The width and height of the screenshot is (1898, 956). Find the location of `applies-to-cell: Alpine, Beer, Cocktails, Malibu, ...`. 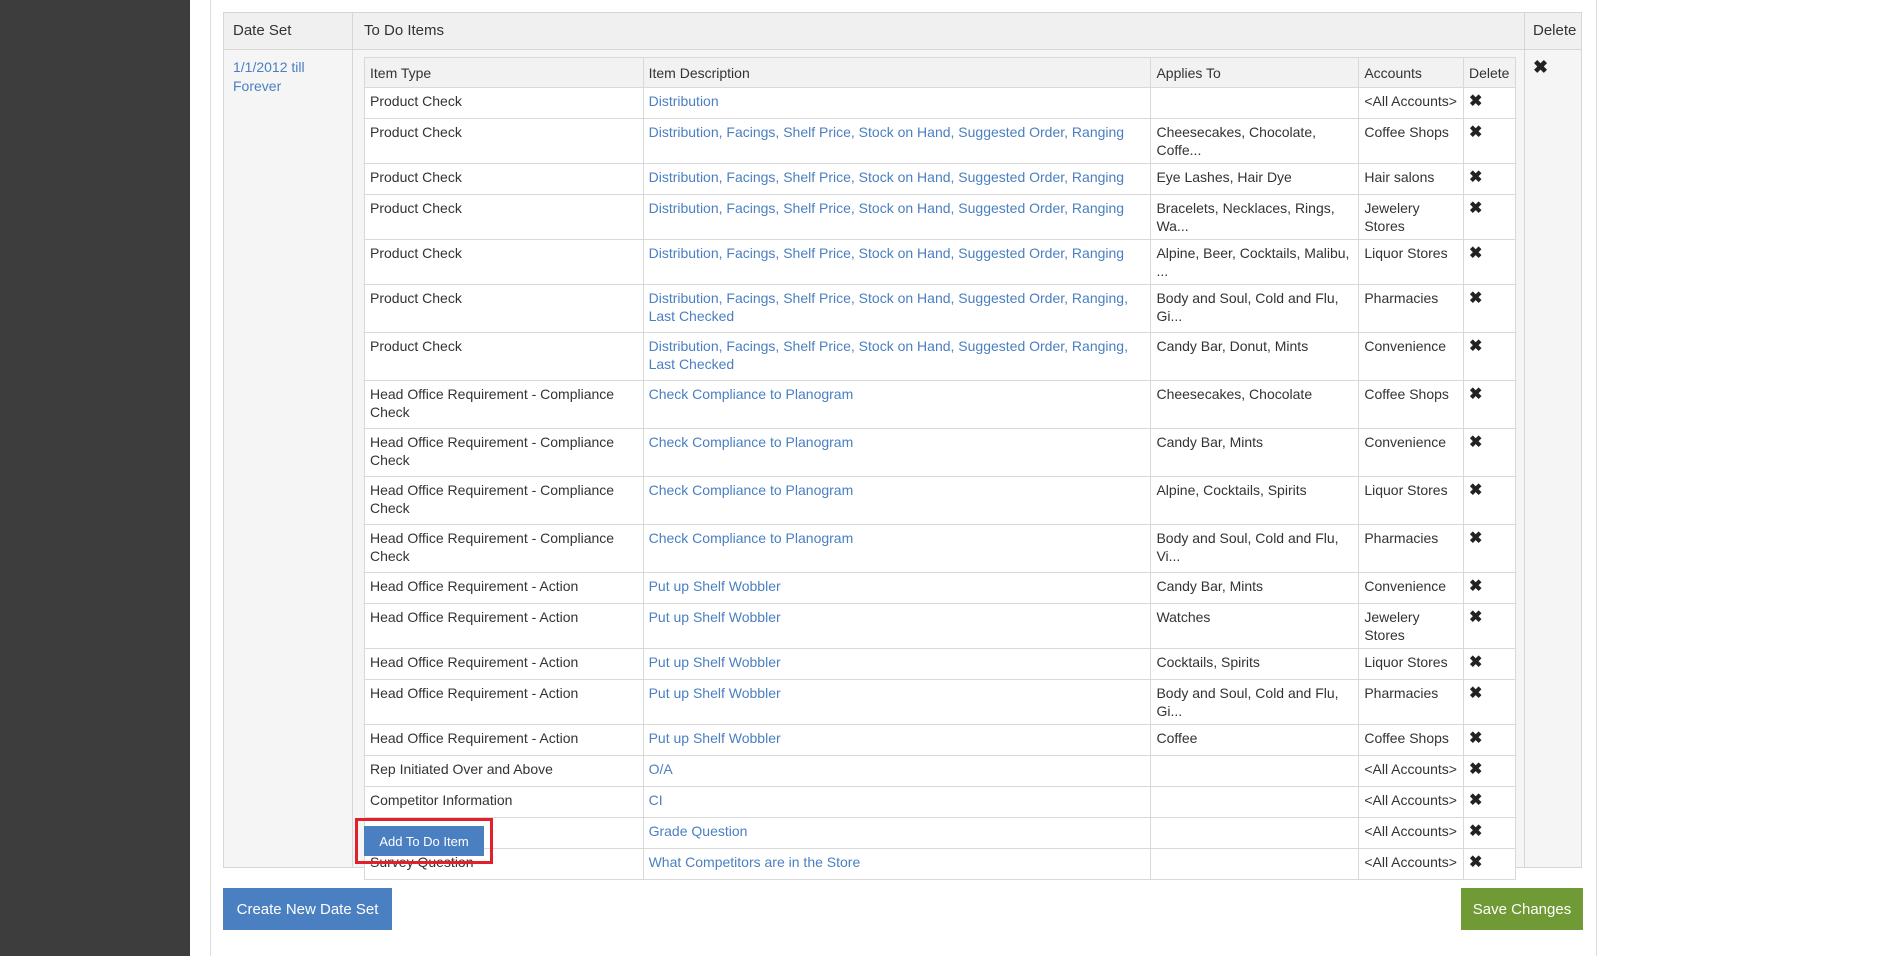

applies-to-cell: Alpine, Beer, Cocktails, Malibu, ... is located at coordinates (1255, 262).